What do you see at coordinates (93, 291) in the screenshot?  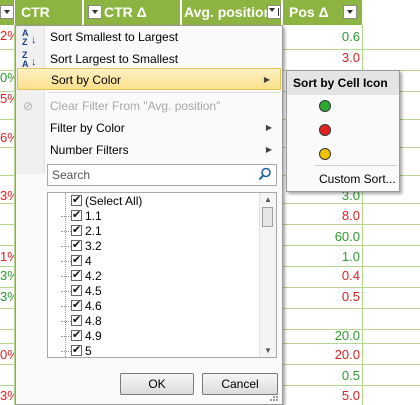 I see `list-item-label: 4.5` at bounding box center [93, 291].